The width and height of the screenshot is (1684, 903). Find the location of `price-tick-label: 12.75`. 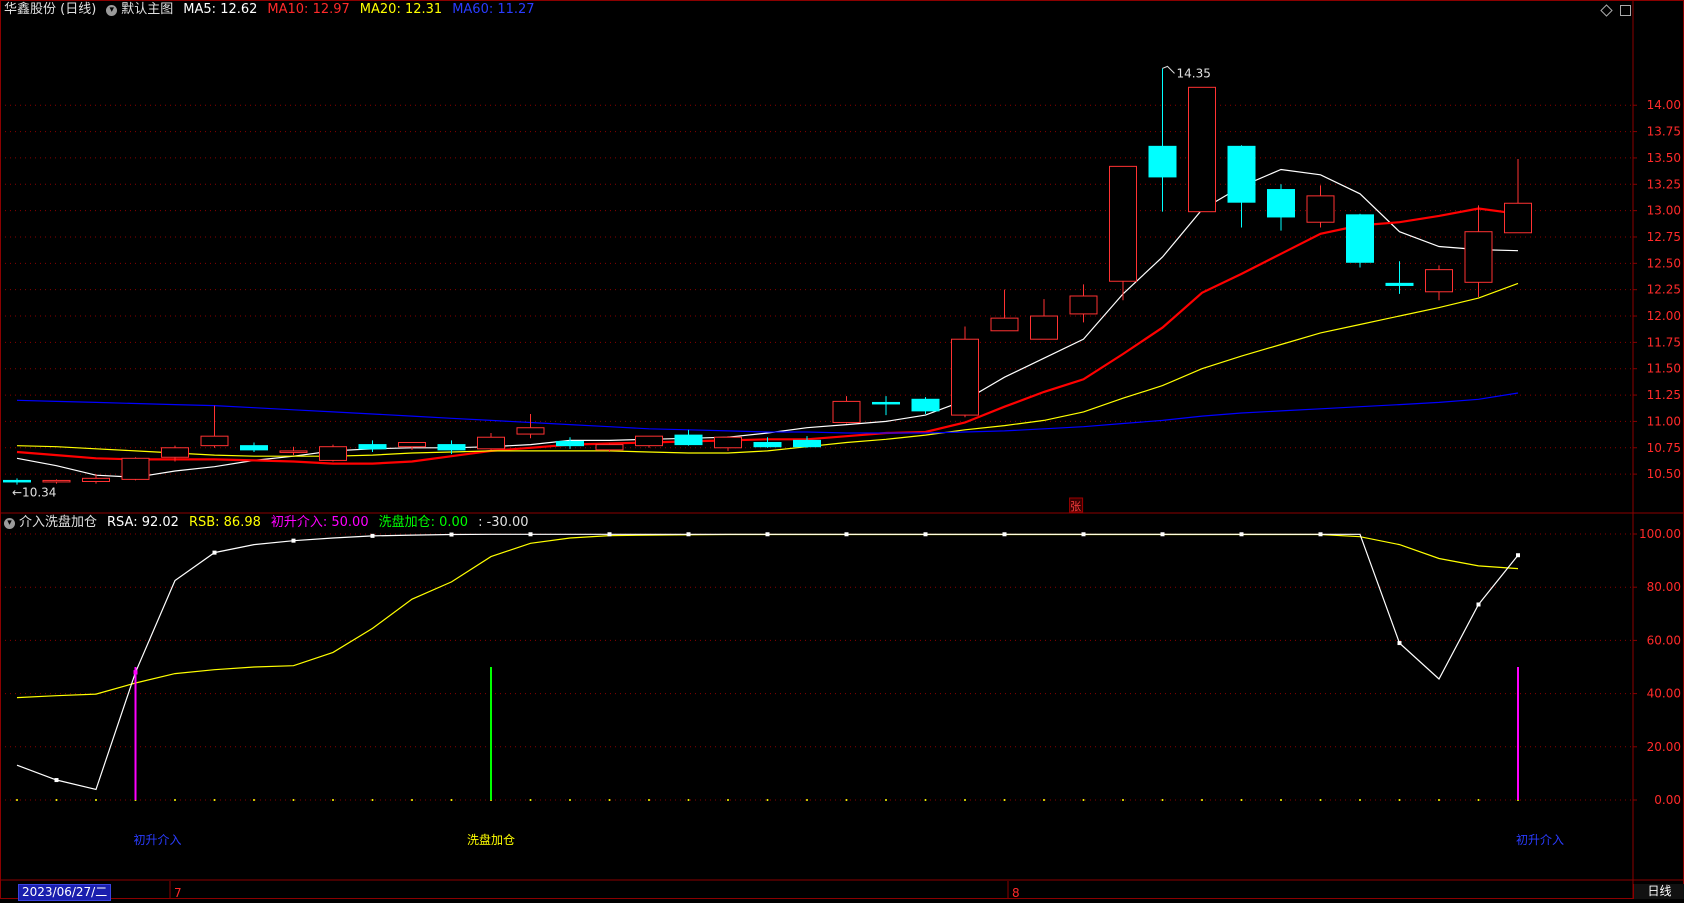

price-tick-label: 12.75 is located at coordinates (1664, 237).